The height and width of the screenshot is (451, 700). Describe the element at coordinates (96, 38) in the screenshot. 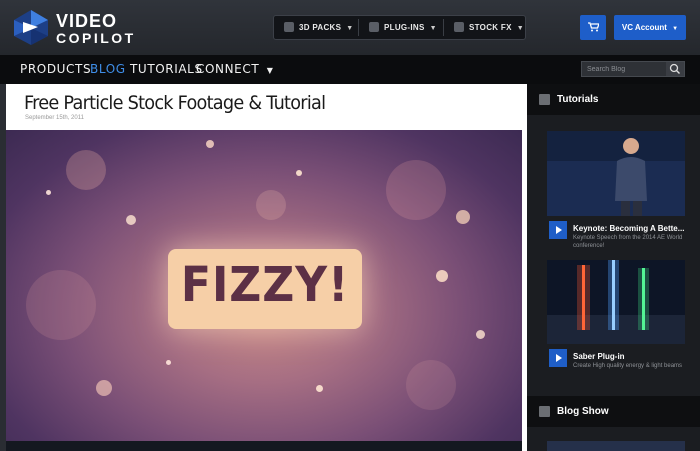

I see `logo-text-copilot: COPILOT` at that location.